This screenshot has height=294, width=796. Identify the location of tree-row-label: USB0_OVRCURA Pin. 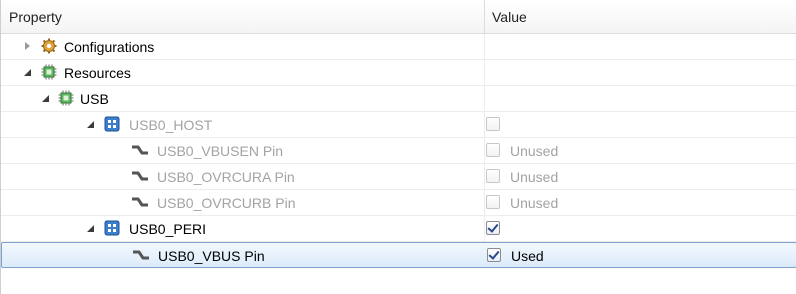
(226, 177).